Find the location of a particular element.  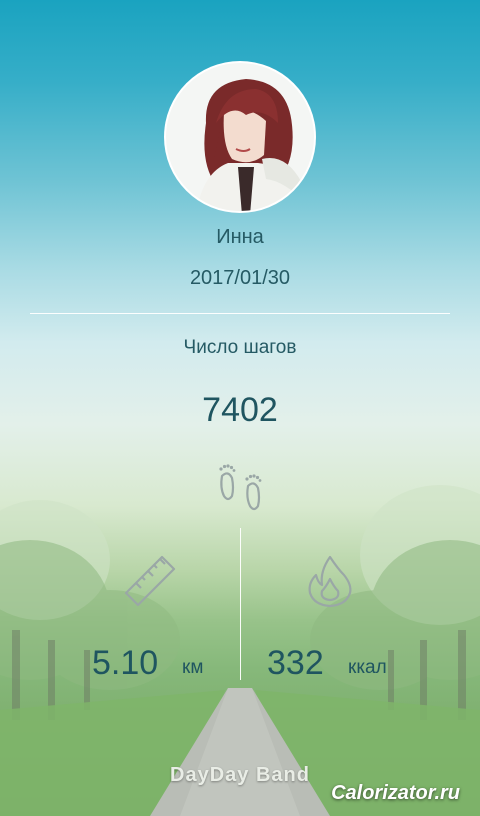

footprints-icon is located at coordinates (240, 487).